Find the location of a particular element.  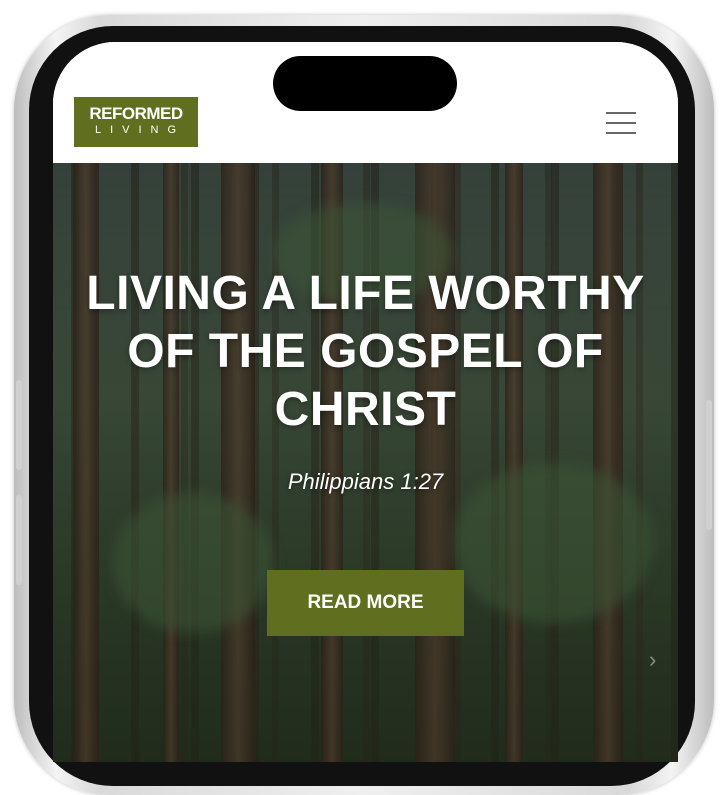

phone-power-button is located at coordinates (709, 465).